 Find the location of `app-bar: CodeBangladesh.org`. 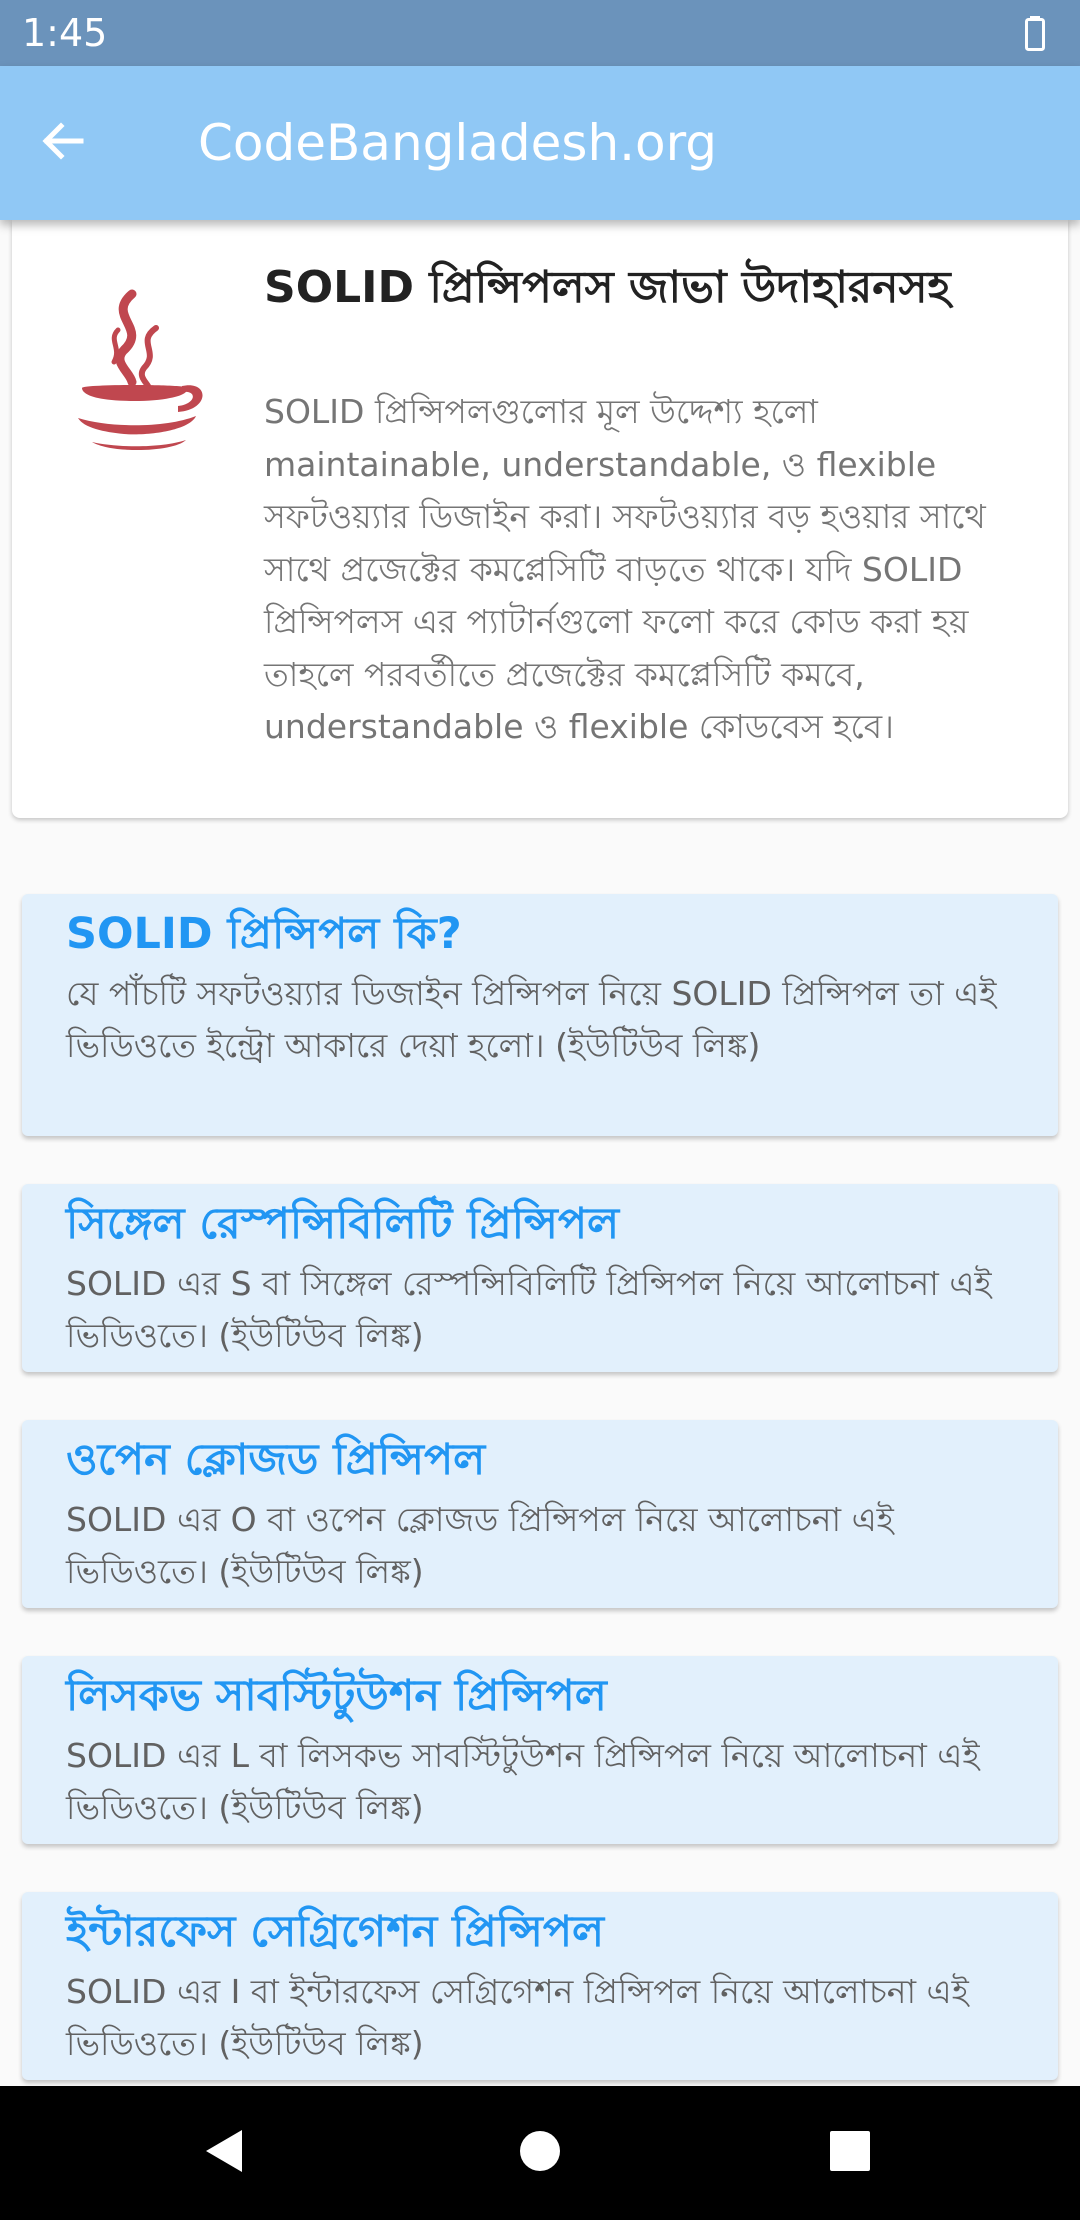

app-bar: CodeBangladesh.org is located at coordinates (540, 143).